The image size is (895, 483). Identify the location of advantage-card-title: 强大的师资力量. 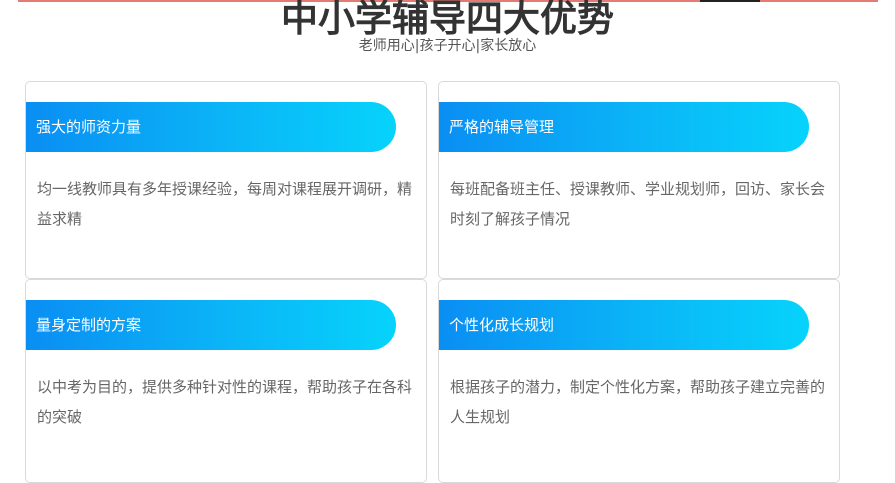
(211, 127).